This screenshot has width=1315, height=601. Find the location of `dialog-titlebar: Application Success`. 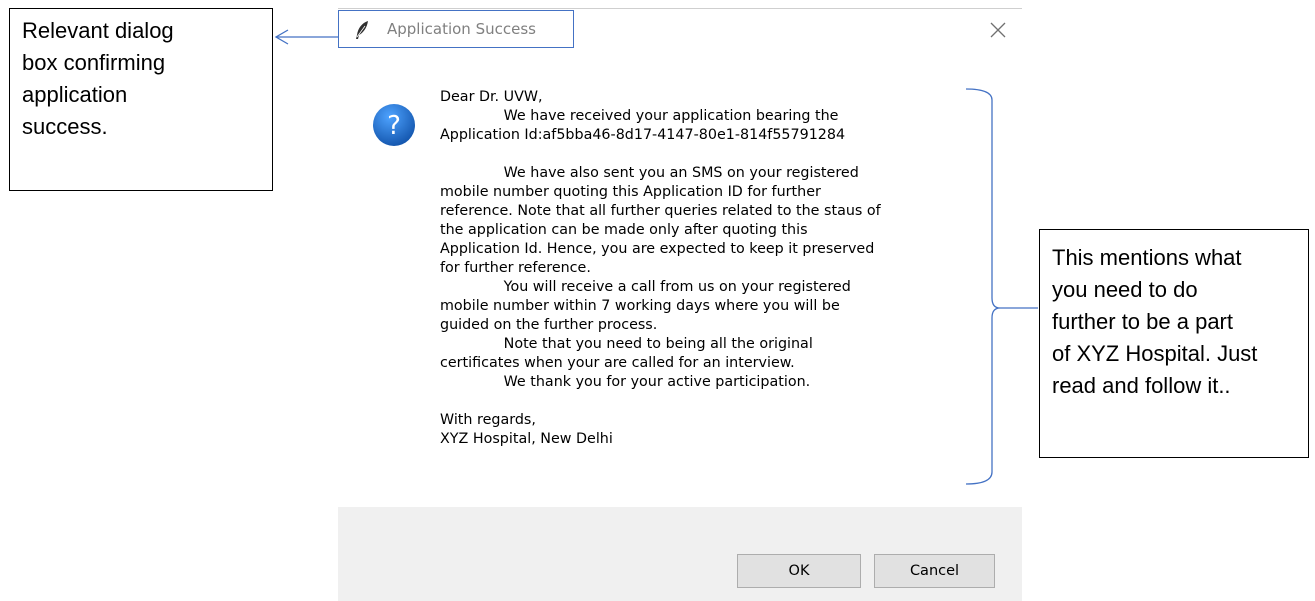

dialog-titlebar: Application Success is located at coordinates (680, 30).